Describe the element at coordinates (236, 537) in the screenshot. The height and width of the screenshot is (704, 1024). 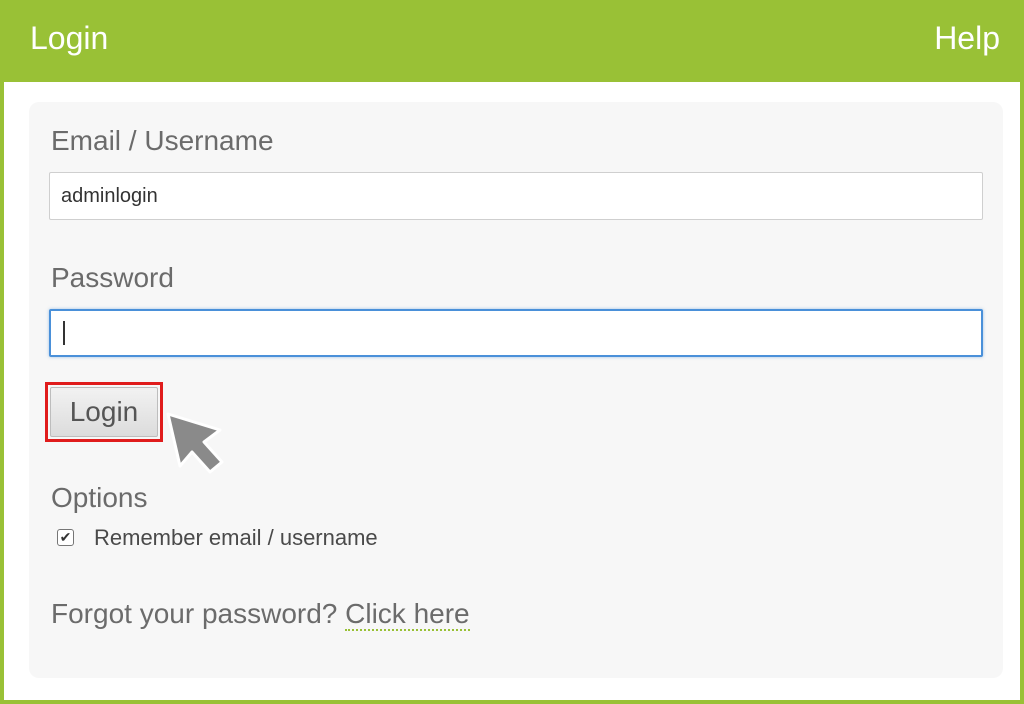
I see `remember-label: Remember email / username` at that location.